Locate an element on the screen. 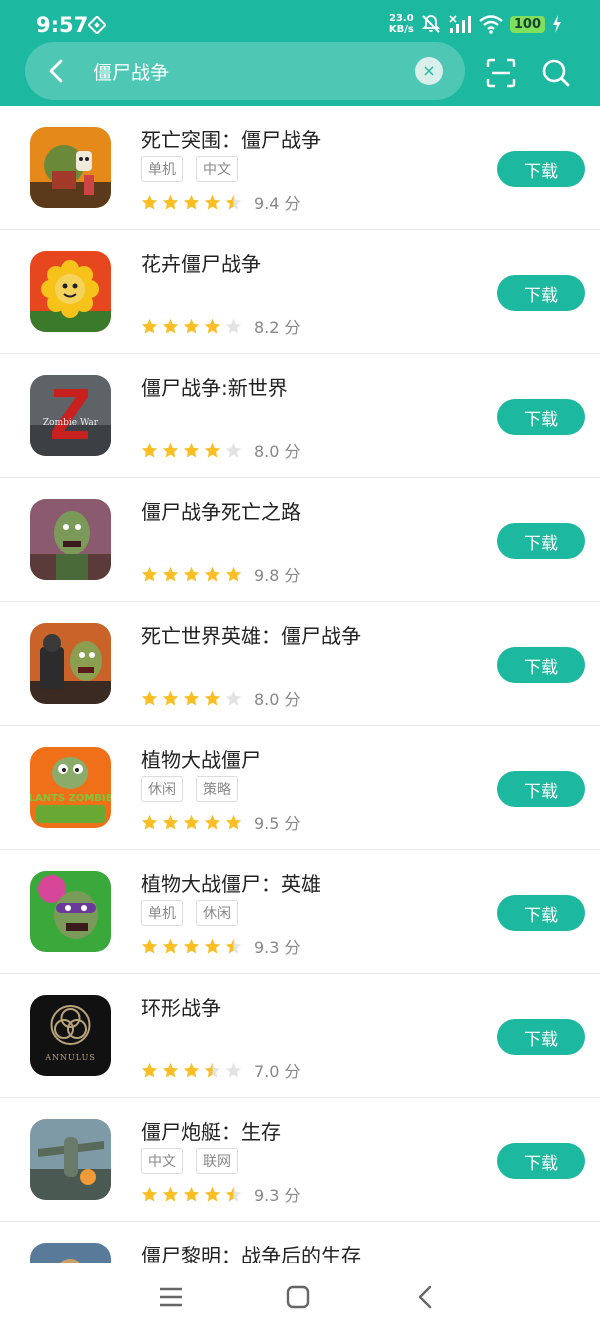 The image size is (600, 1333). top-bar: 9:57 23.0 KB/s 100 僵尸战争 × is located at coordinates (300, 53).